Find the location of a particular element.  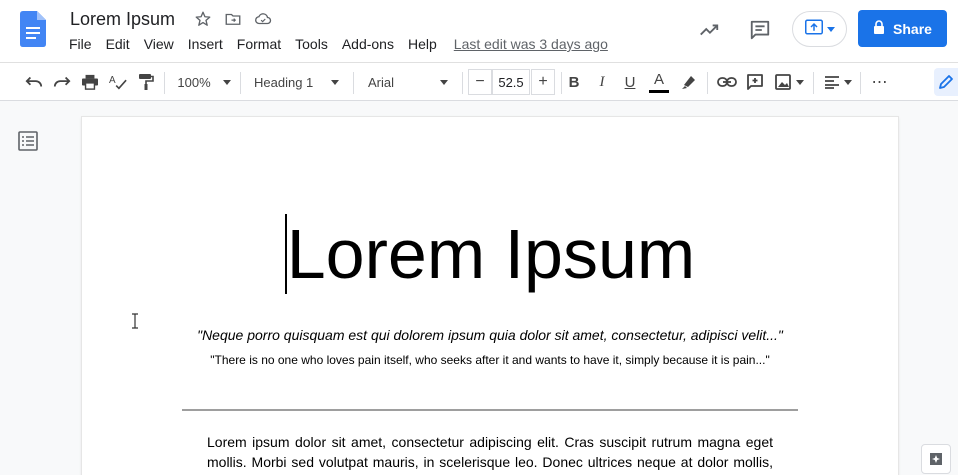

print-icon is located at coordinates (90, 82).